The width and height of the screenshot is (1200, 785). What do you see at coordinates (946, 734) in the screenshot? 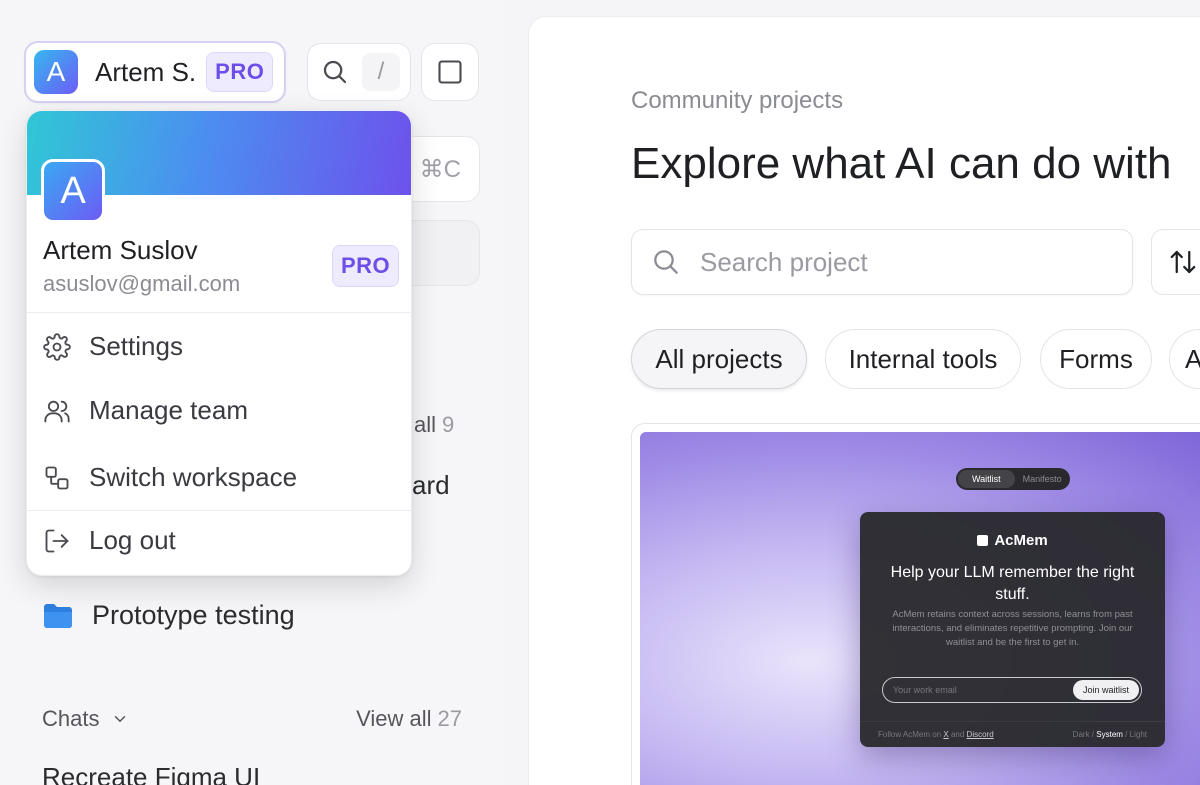
I see `preview-footer-x: X` at bounding box center [946, 734].